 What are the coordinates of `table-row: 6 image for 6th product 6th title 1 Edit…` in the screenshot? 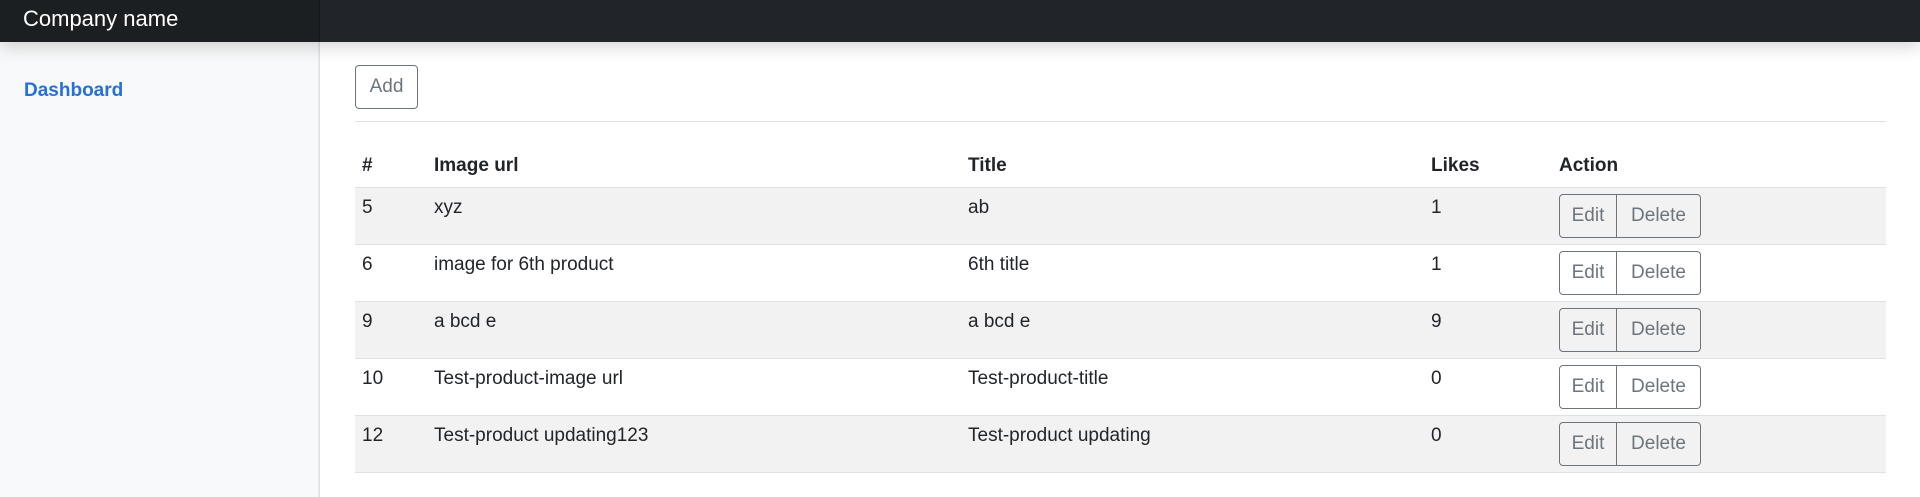 It's located at (1120, 273).